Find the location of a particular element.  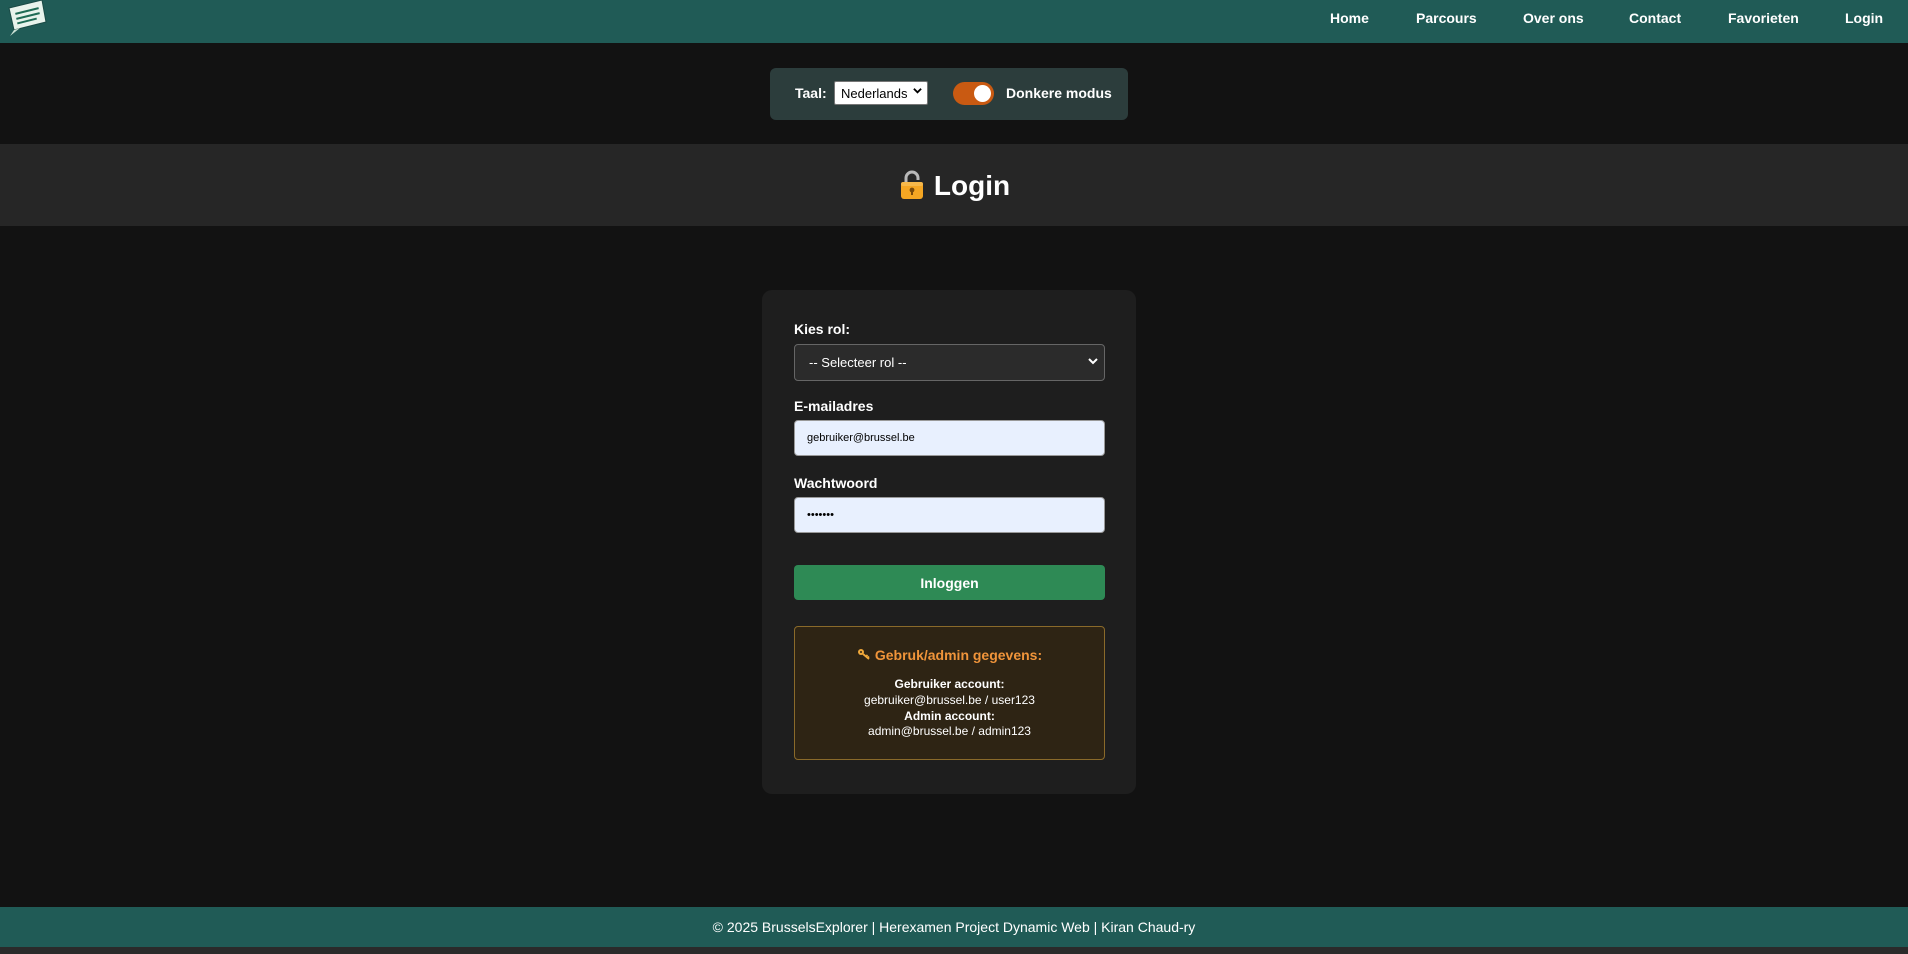

admin-account-value: admin@brussel.be / admin123 is located at coordinates (949, 731).